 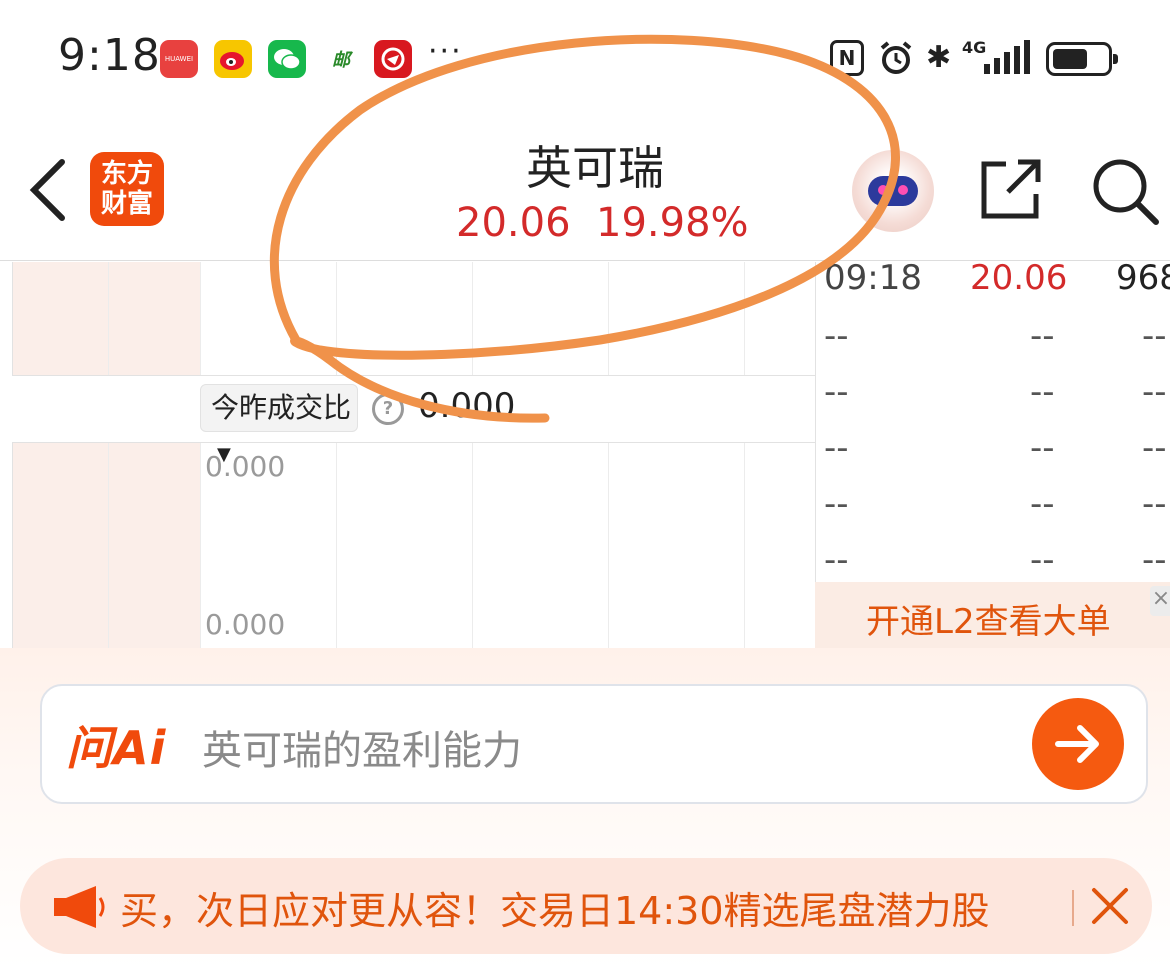 I want to click on ai-send-button, so click(x=1078, y=744).